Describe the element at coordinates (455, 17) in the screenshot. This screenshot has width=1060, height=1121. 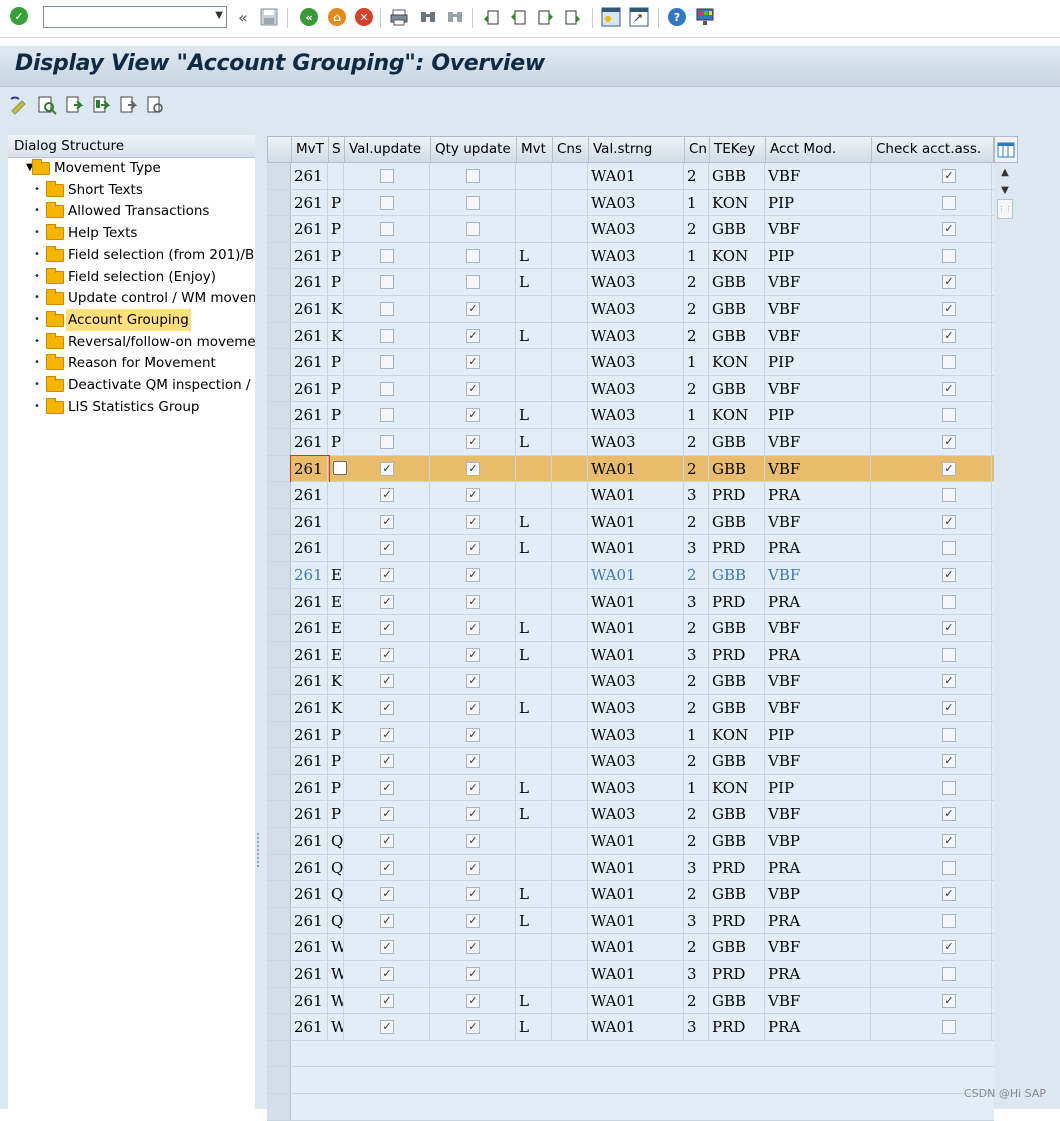
I see `find-next-icon` at that location.